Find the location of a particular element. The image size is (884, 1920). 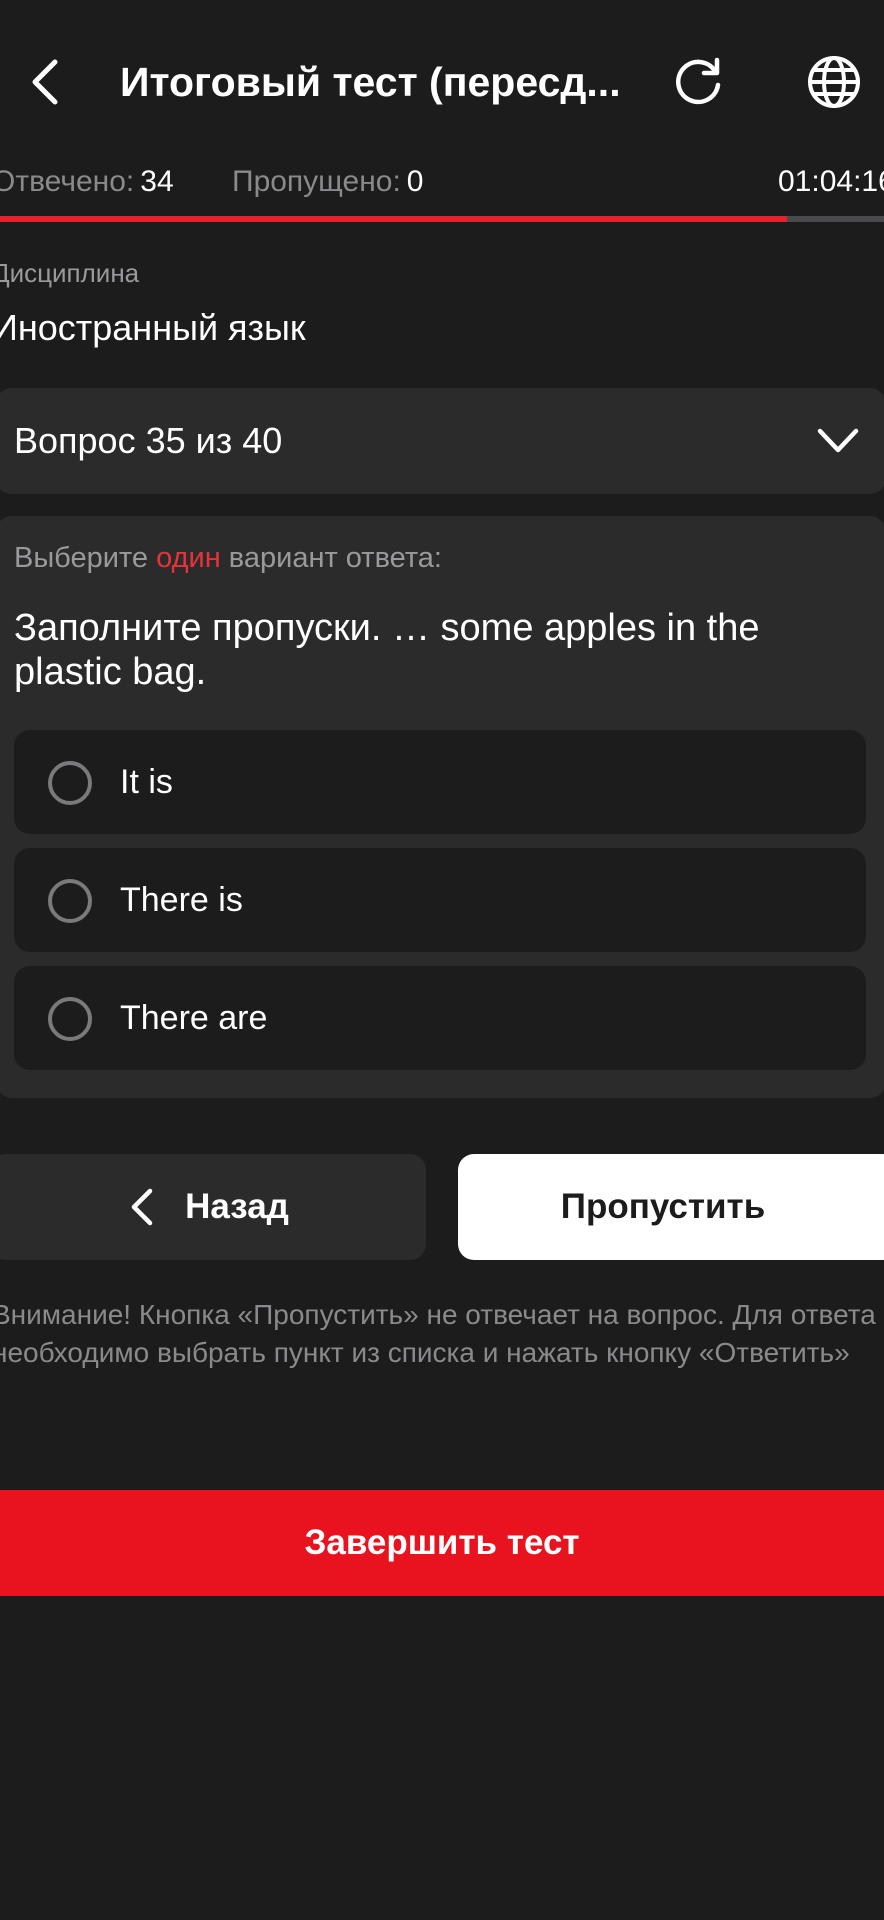

question-selector: Вопрос 35 из 40 is located at coordinates (442, 441).